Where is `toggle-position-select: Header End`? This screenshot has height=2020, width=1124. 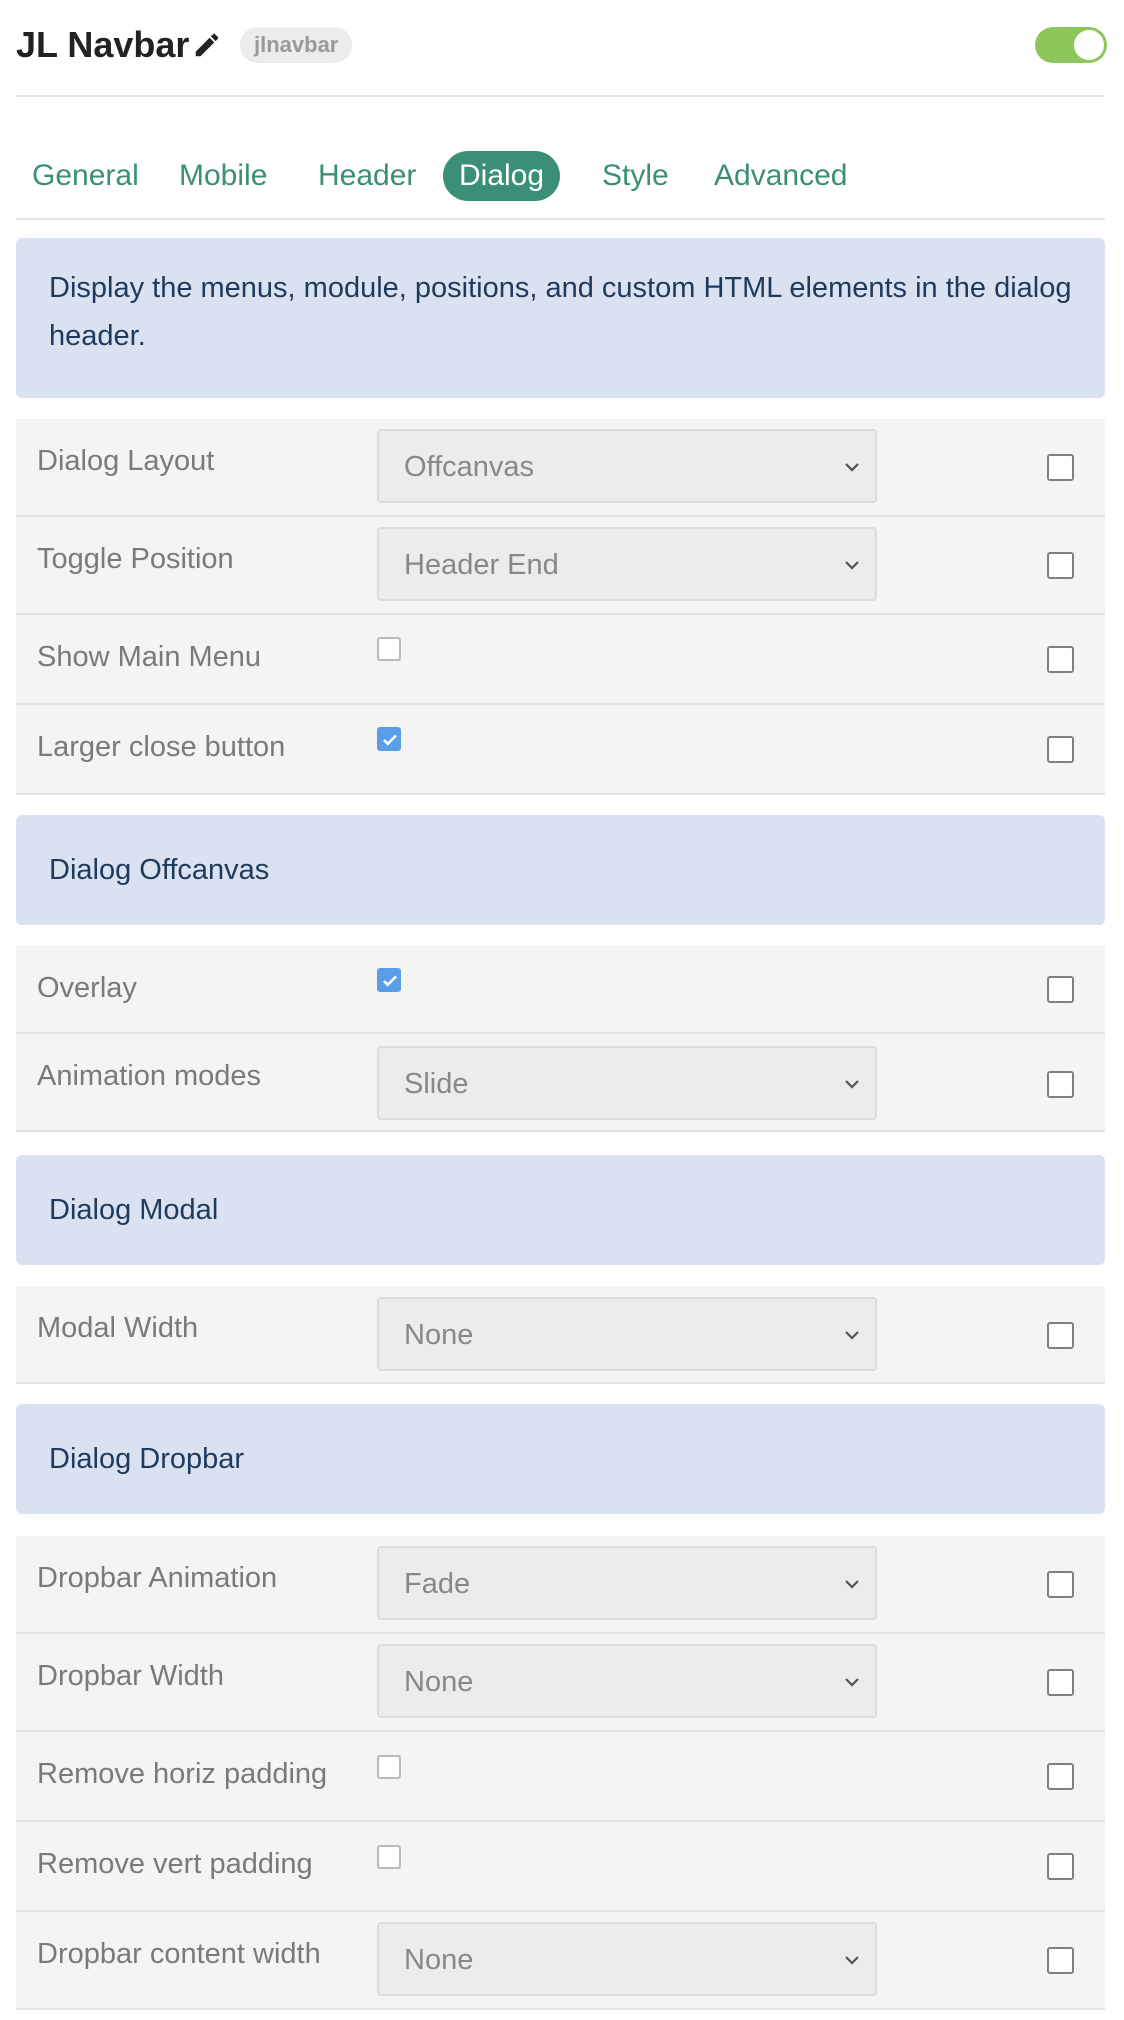 toggle-position-select: Header End is located at coordinates (627, 564).